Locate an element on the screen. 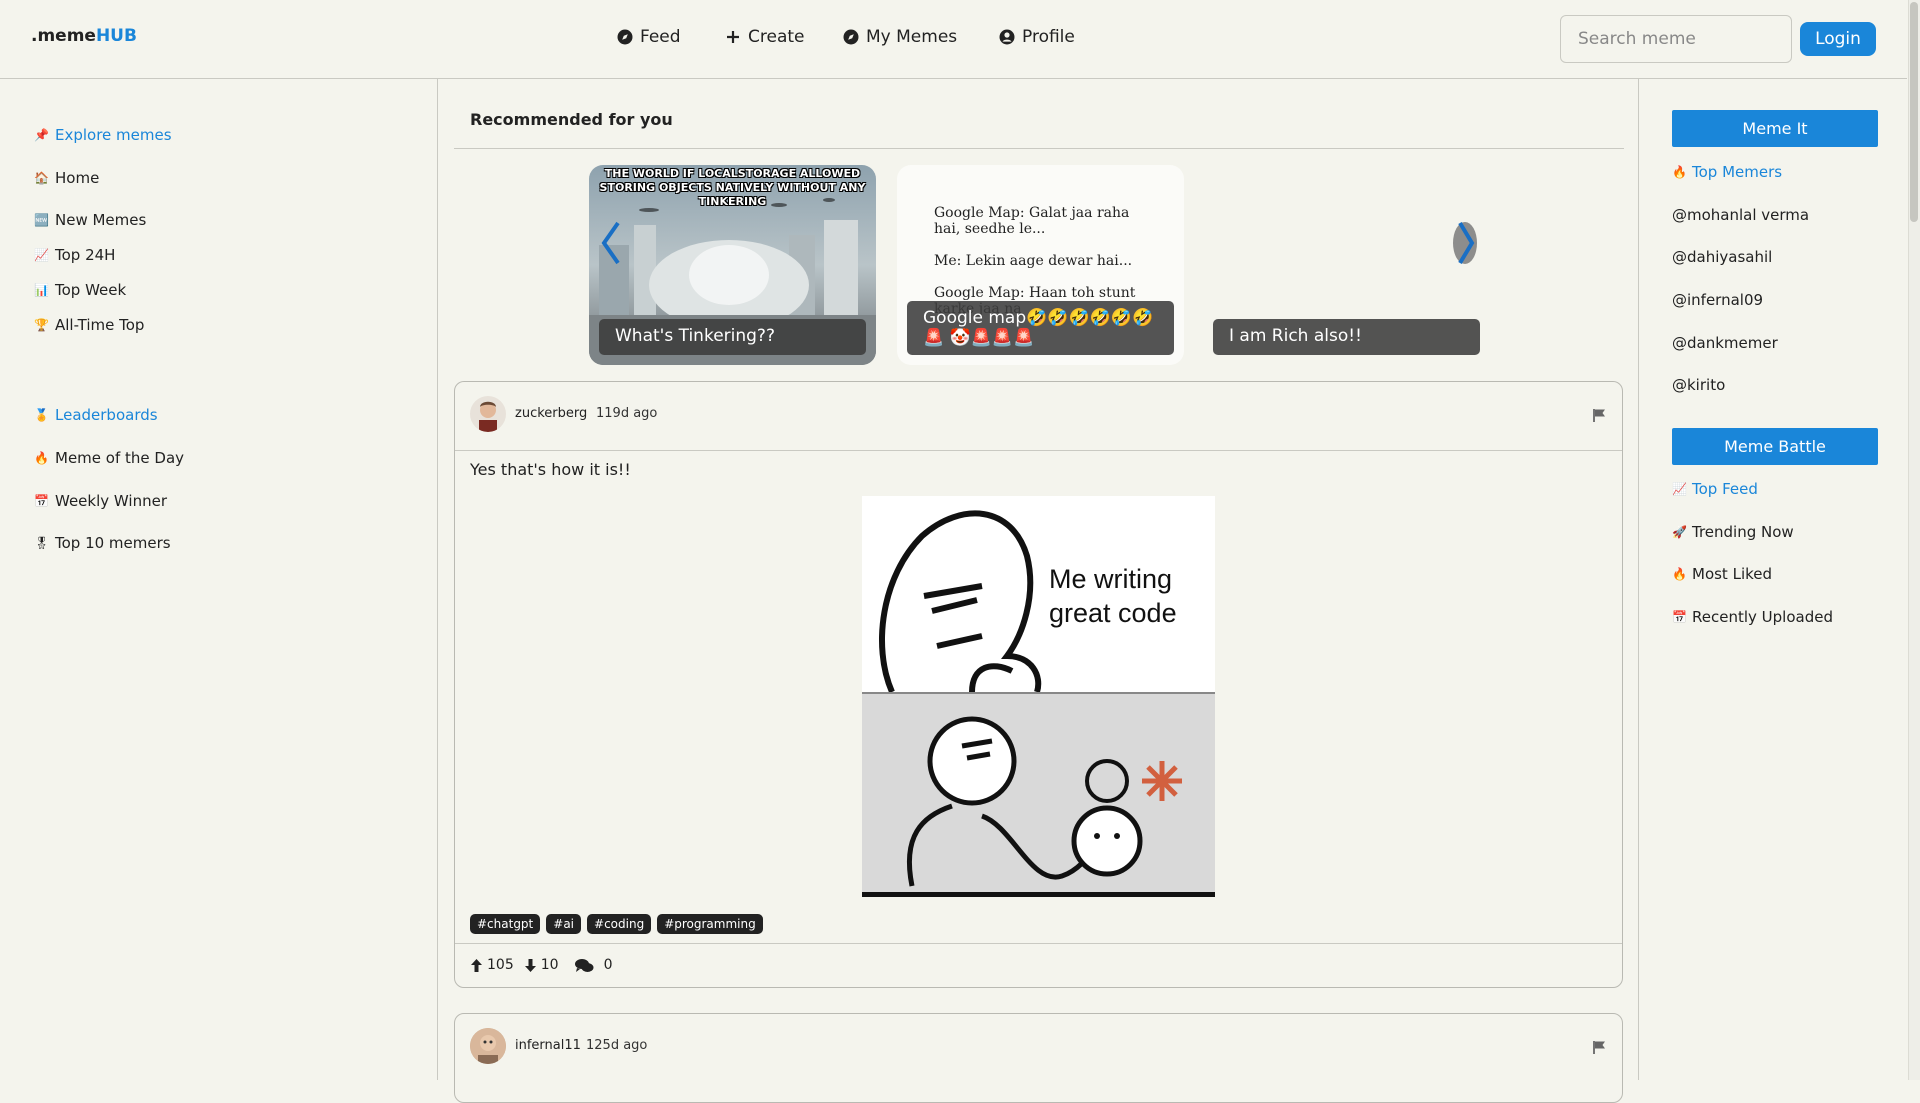  nav-feed: Feed is located at coordinates (649, 37).